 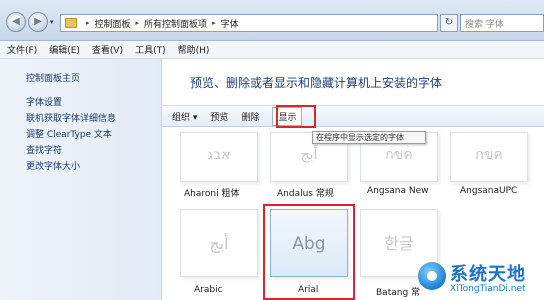 I want to click on forward-button: ▶, so click(x=38, y=22).